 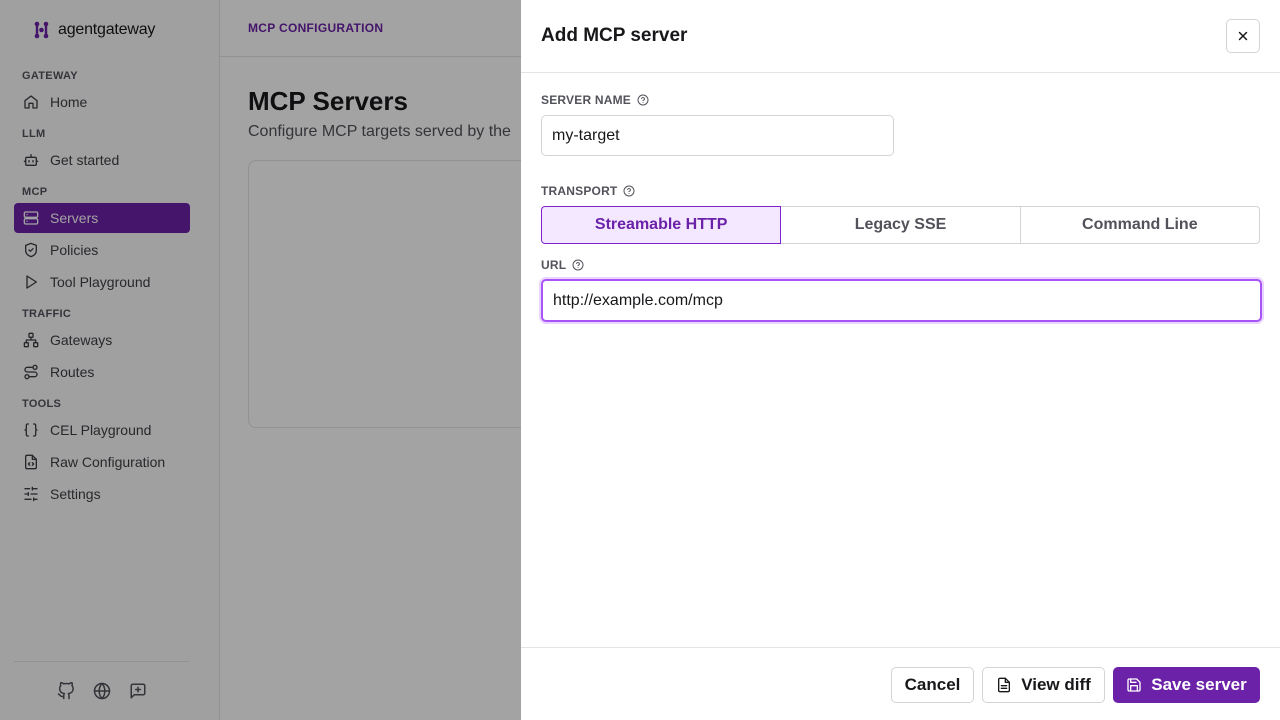 I want to click on transport-selector: Streamable HTTP Legacy SSE Command Line, so click(x=900, y=225).